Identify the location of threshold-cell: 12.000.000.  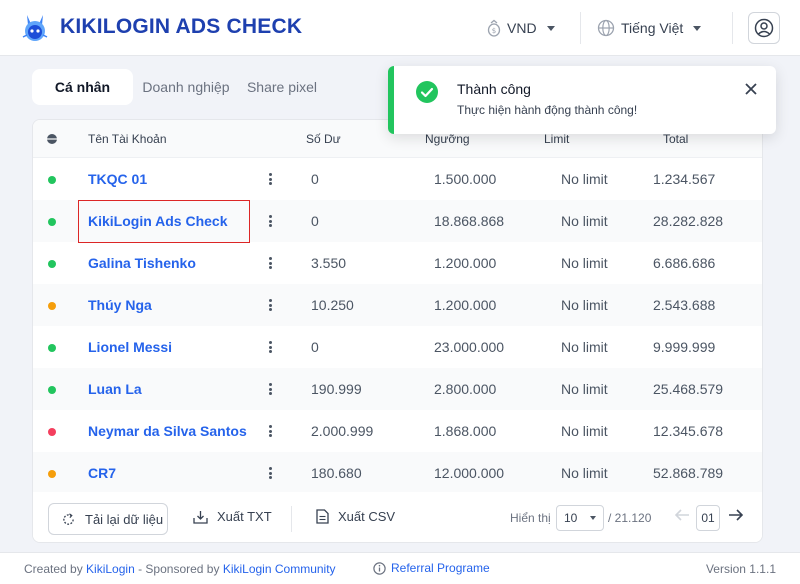
(469, 473).